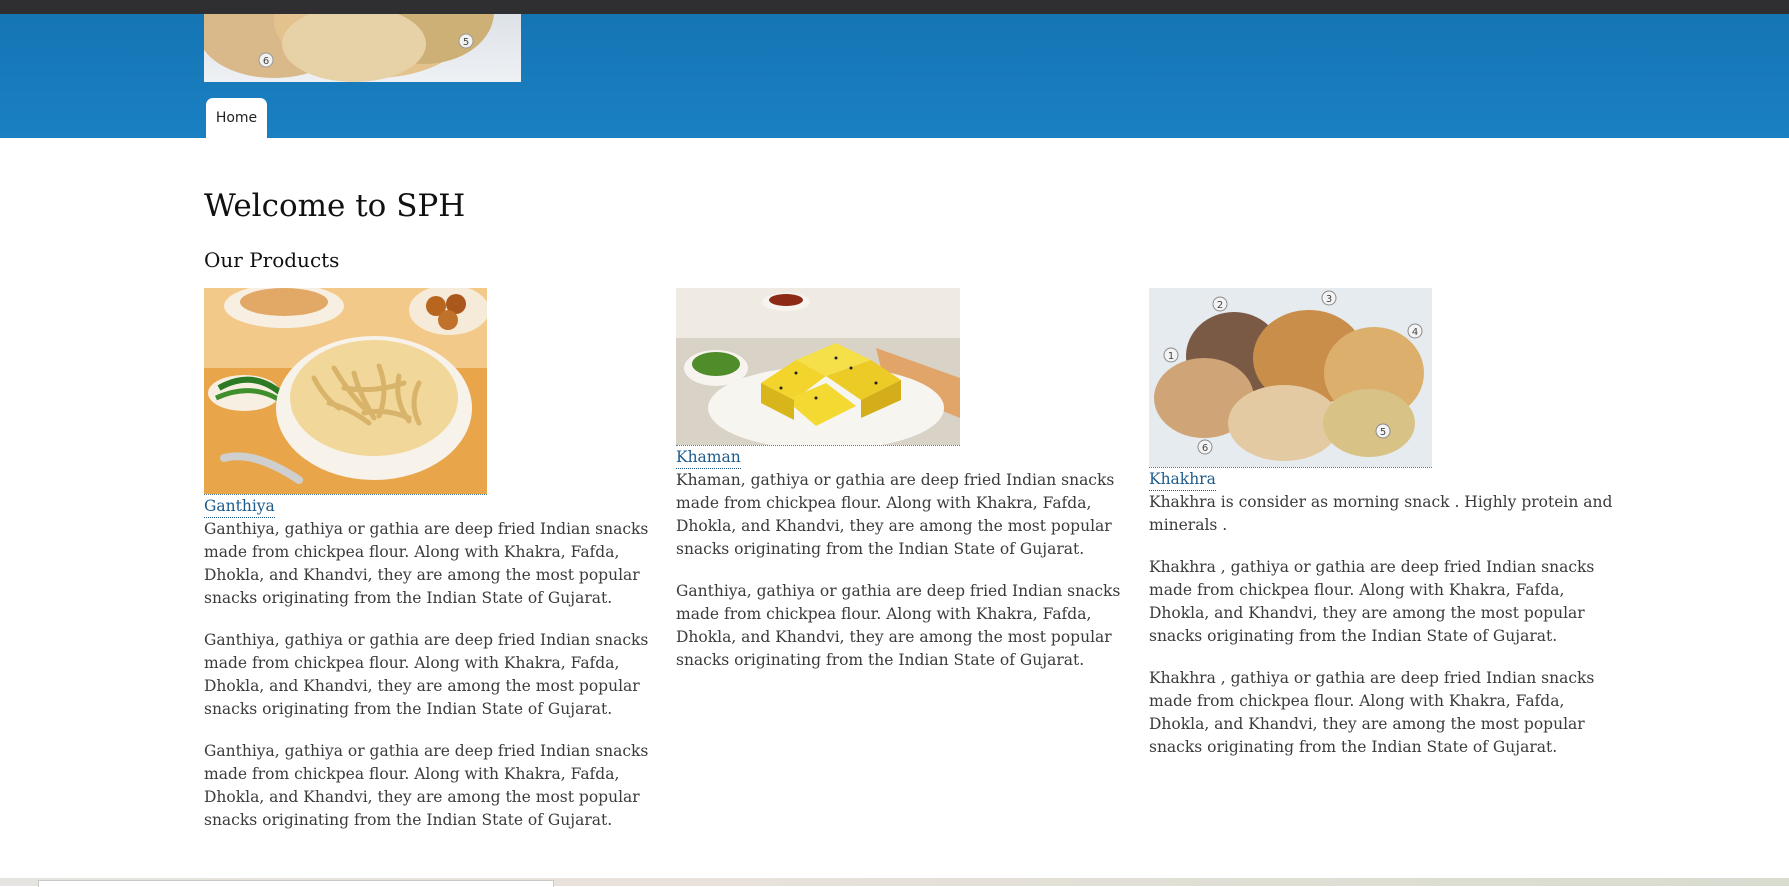 Image resolution: width=1789 pixels, height=887 pixels. Describe the element at coordinates (345, 391) in the screenshot. I see `ganthiya-image` at that location.